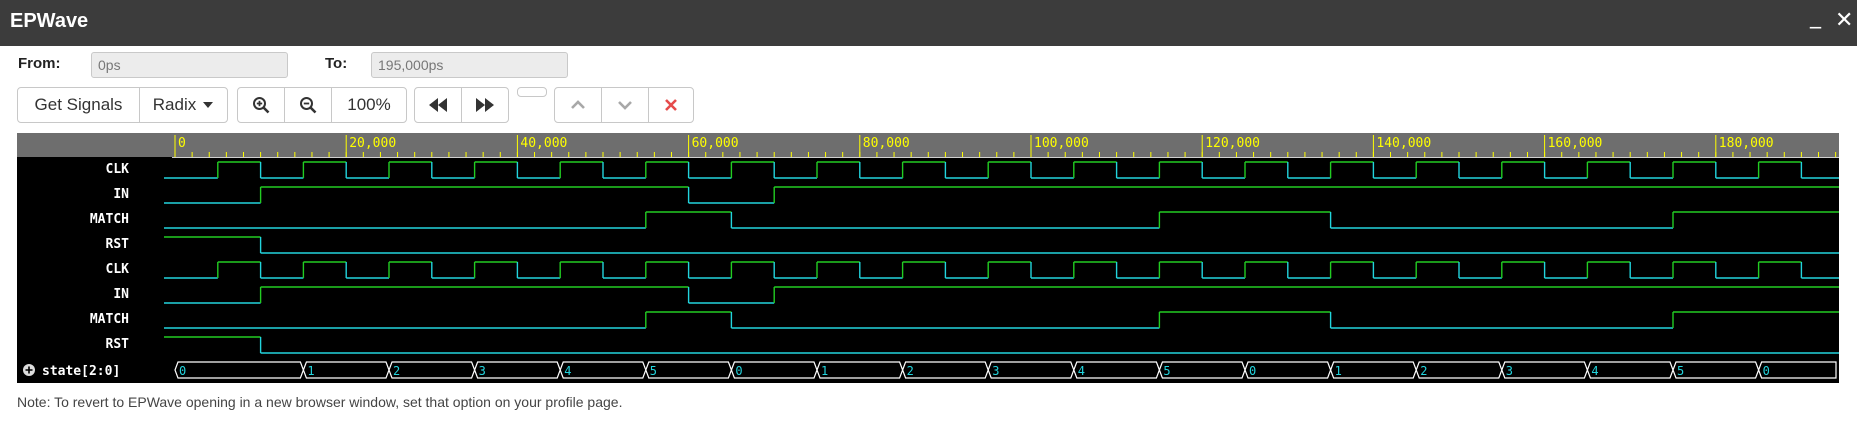 The height and width of the screenshot is (442, 1857). What do you see at coordinates (372, 143) in the screenshot?
I see `timeline-tick-label: 20,000` at bounding box center [372, 143].